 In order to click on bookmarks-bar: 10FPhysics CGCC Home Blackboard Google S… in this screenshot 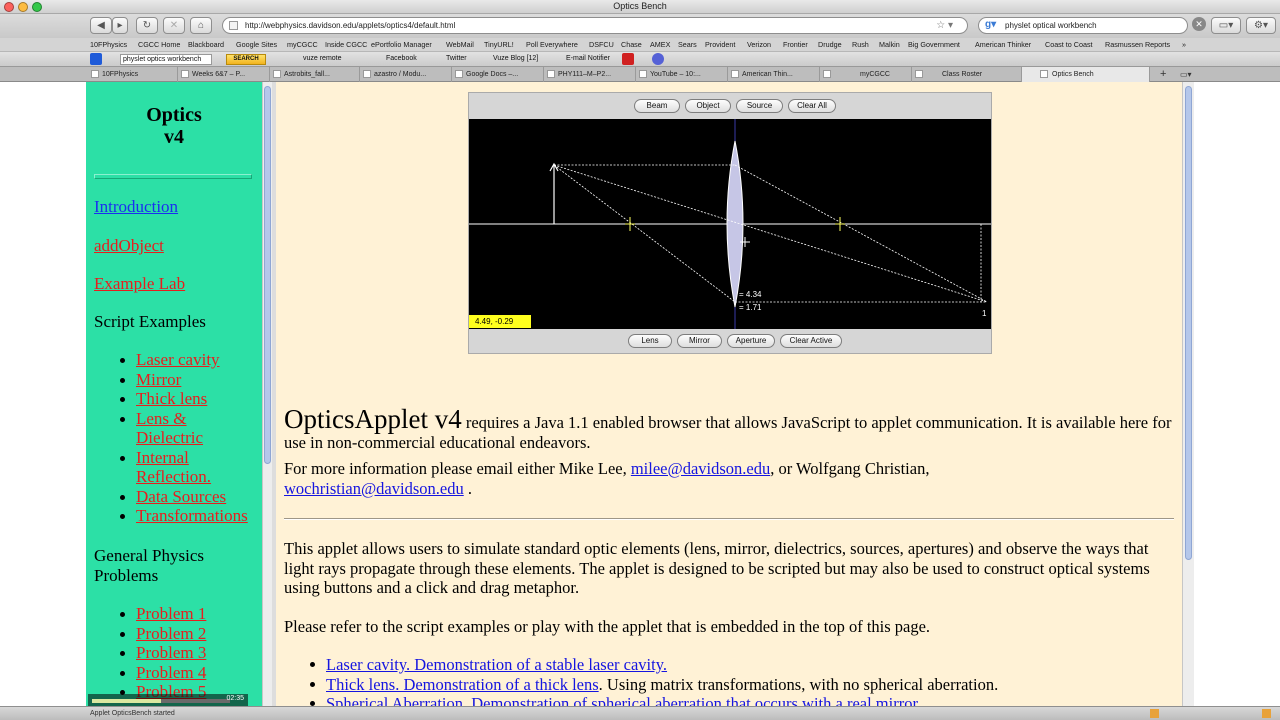, I will do `click(640, 44)`.